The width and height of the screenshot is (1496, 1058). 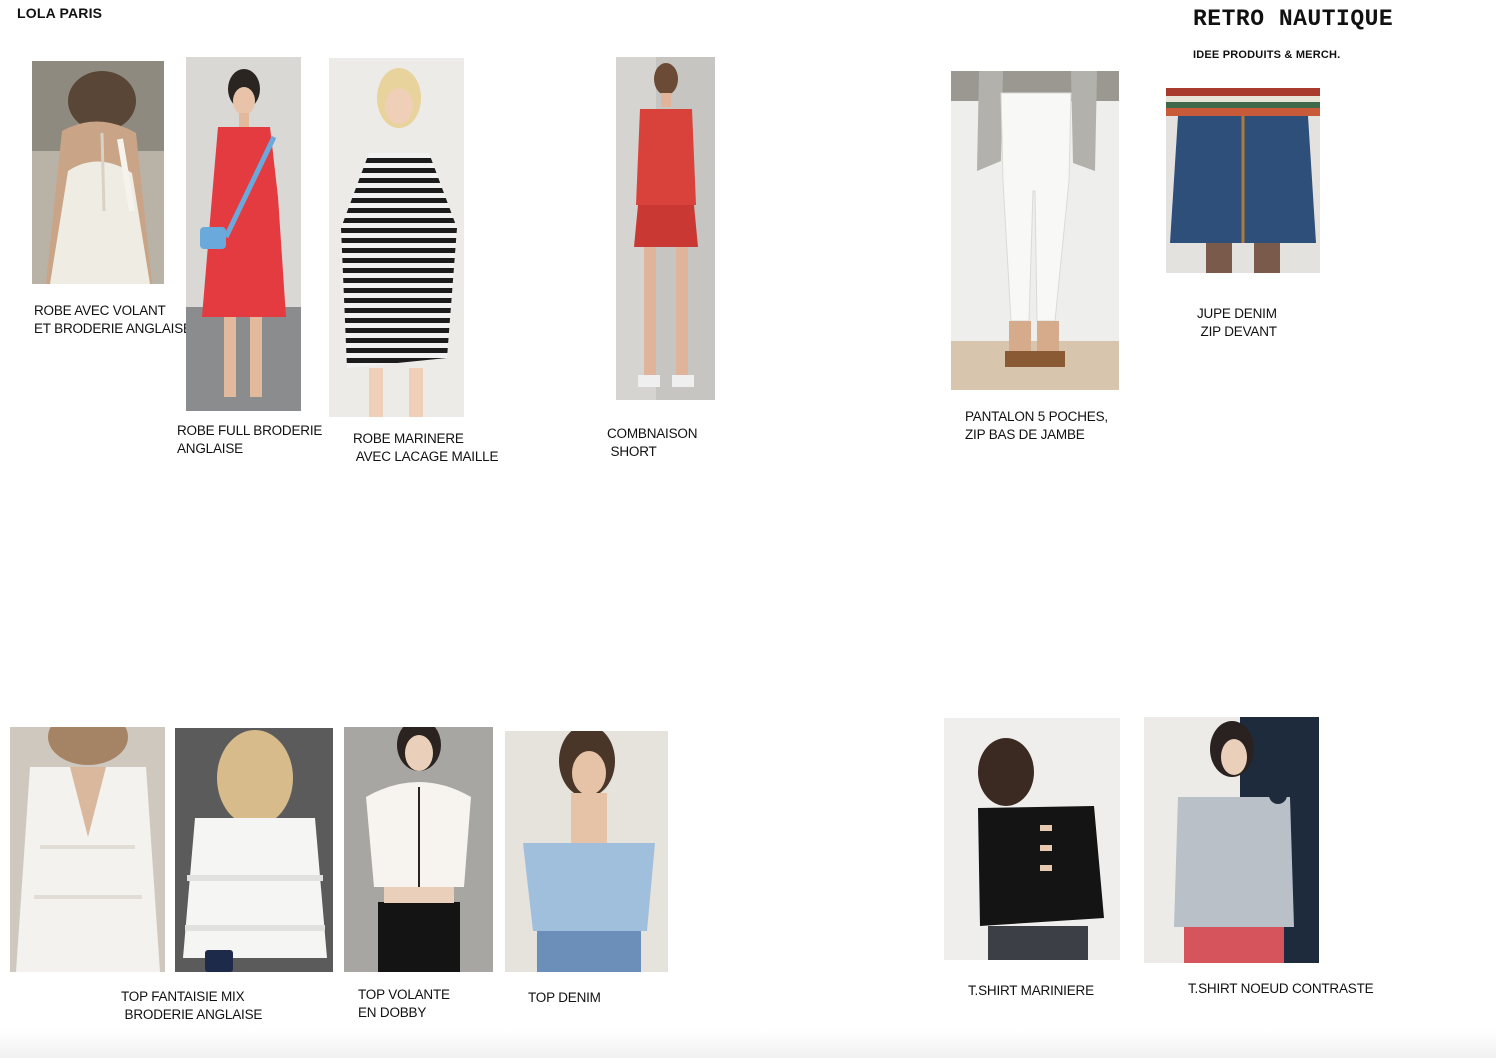 I want to click on product-caption: T.SHIRT MARINIERE, so click(x=1031, y=990).